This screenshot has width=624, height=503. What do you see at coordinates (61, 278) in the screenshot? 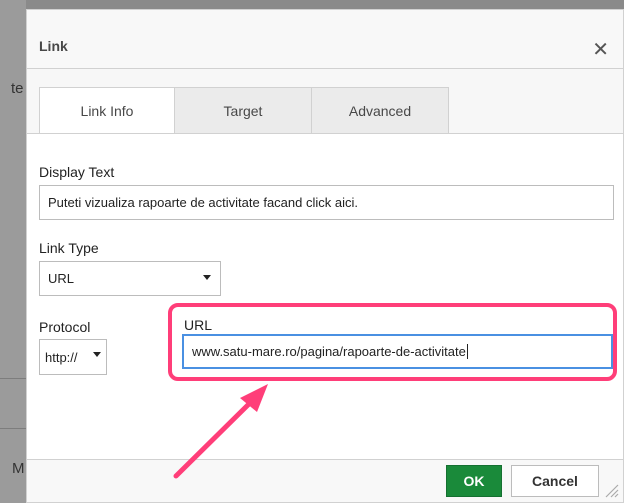
I see `link-type-value: URL` at bounding box center [61, 278].